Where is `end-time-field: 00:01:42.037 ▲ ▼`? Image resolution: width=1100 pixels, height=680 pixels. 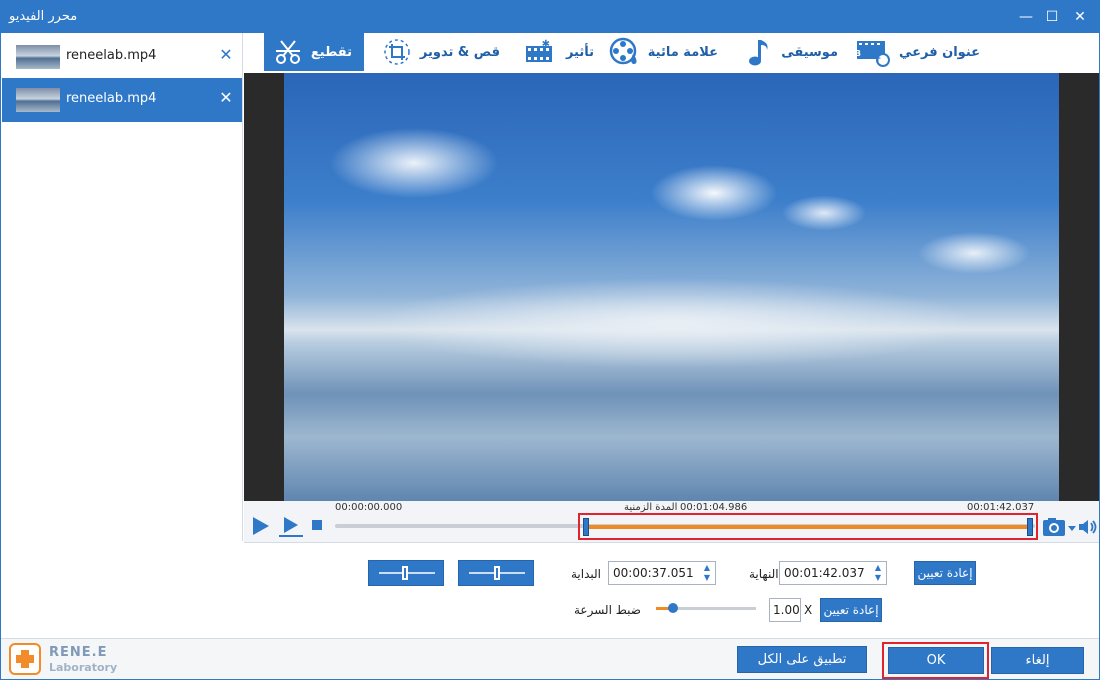
end-time-field: 00:01:42.037 ▲ ▼ is located at coordinates (833, 573).